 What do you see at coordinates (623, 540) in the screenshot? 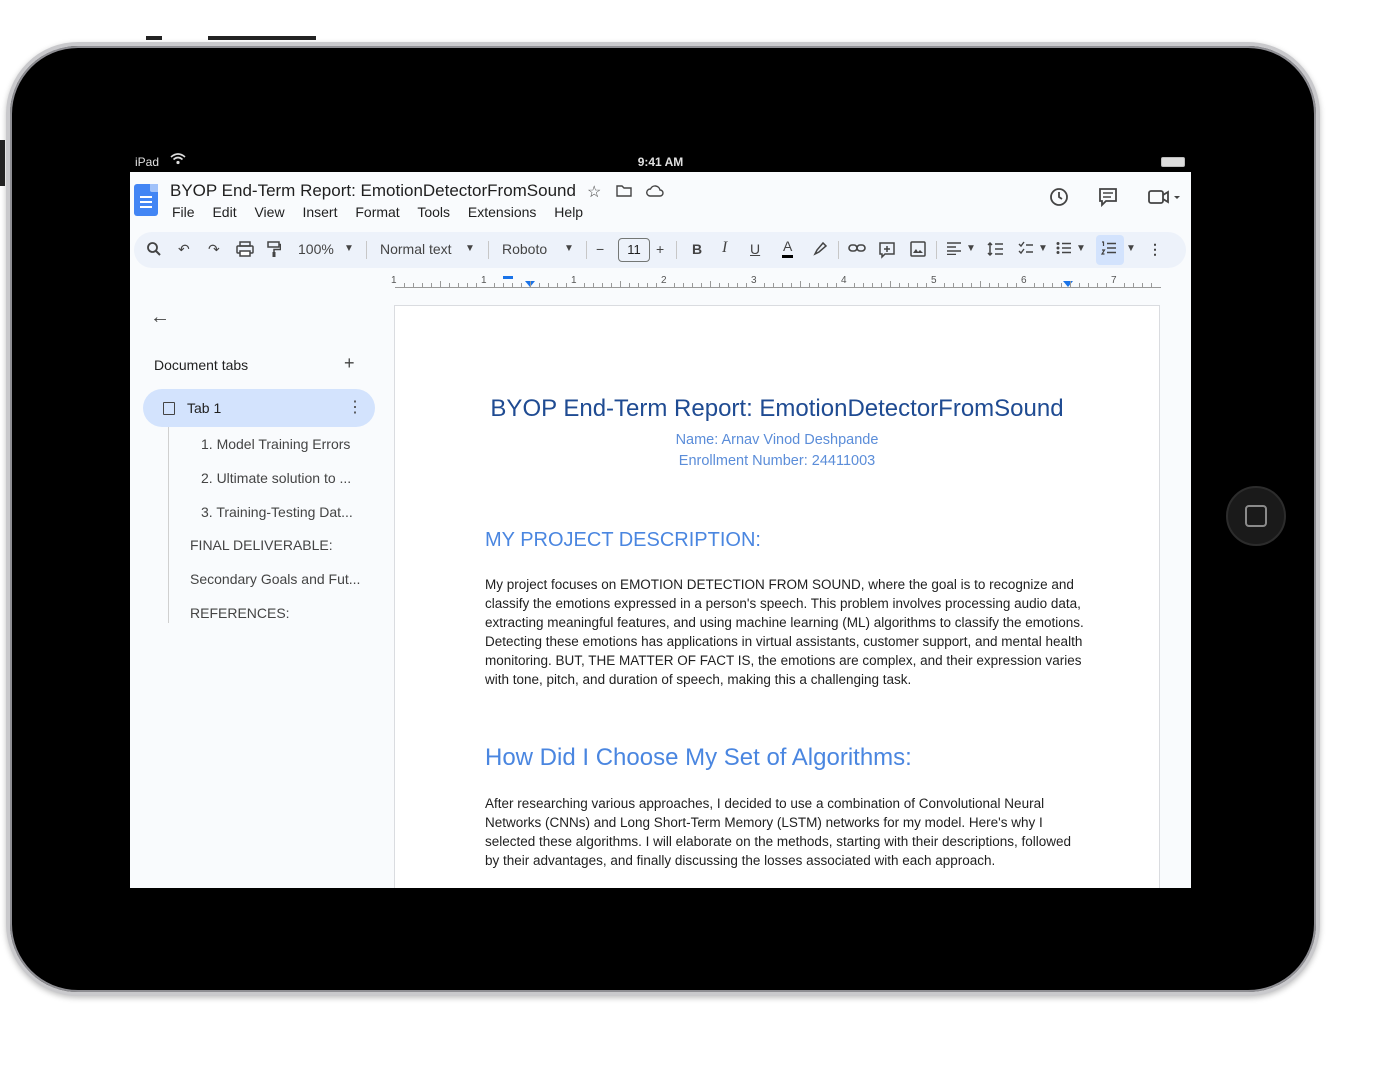
I see `section-heading: MY PROJECT DESCRIPTION:` at bounding box center [623, 540].